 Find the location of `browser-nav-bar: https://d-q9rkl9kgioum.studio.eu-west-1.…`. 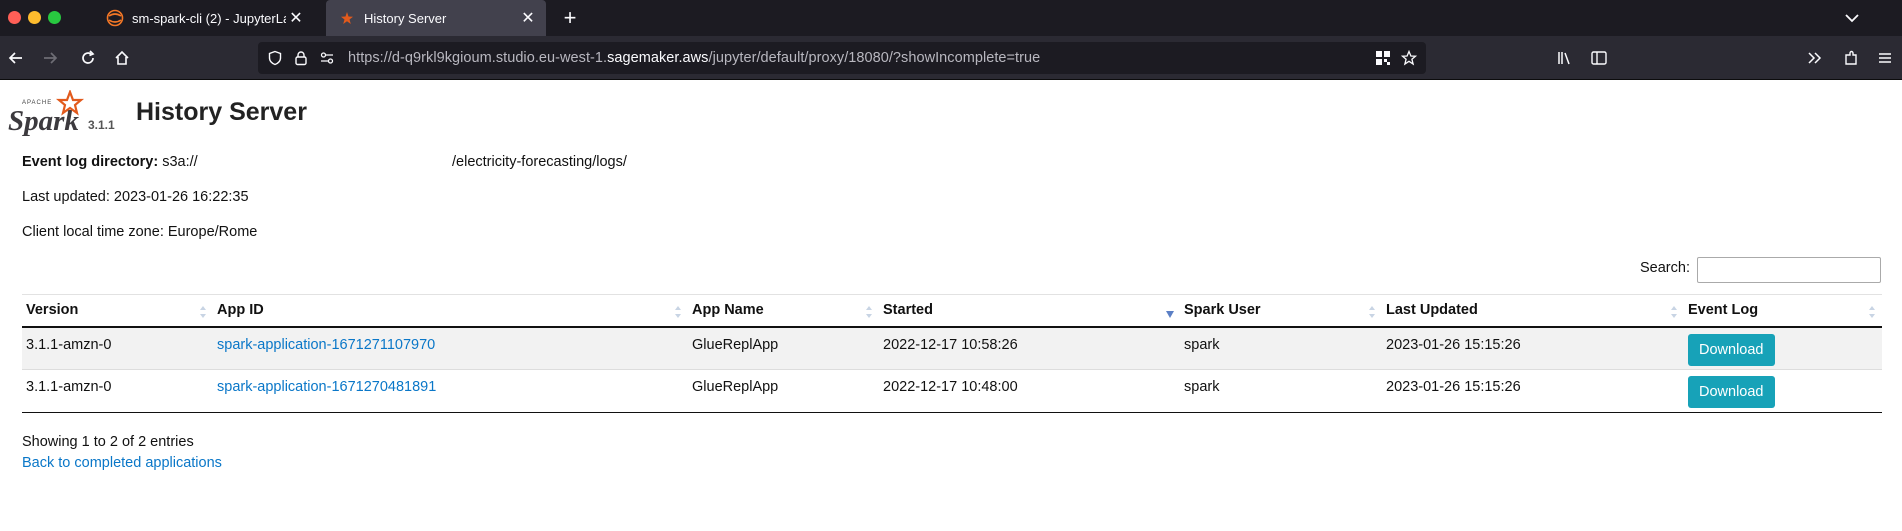

browser-nav-bar: https://d-q9rkl9kgioum.studio.eu-west-1.… is located at coordinates (951, 58).